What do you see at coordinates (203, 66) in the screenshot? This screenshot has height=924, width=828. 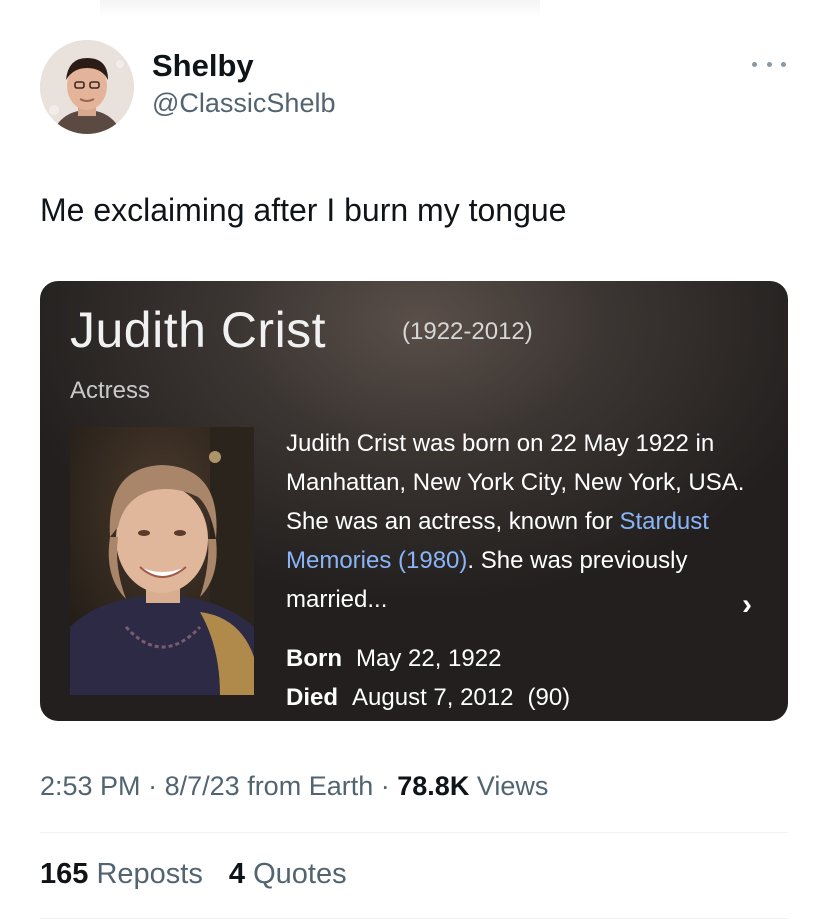 I see `display-name: Shelby` at bounding box center [203, 66].